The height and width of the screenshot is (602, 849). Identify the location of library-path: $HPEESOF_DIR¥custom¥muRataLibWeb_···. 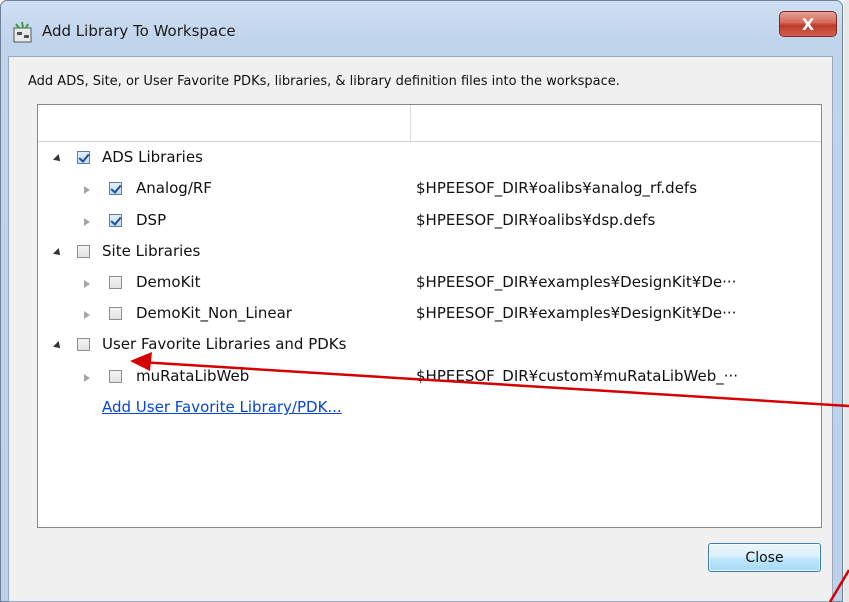
(577, 376).